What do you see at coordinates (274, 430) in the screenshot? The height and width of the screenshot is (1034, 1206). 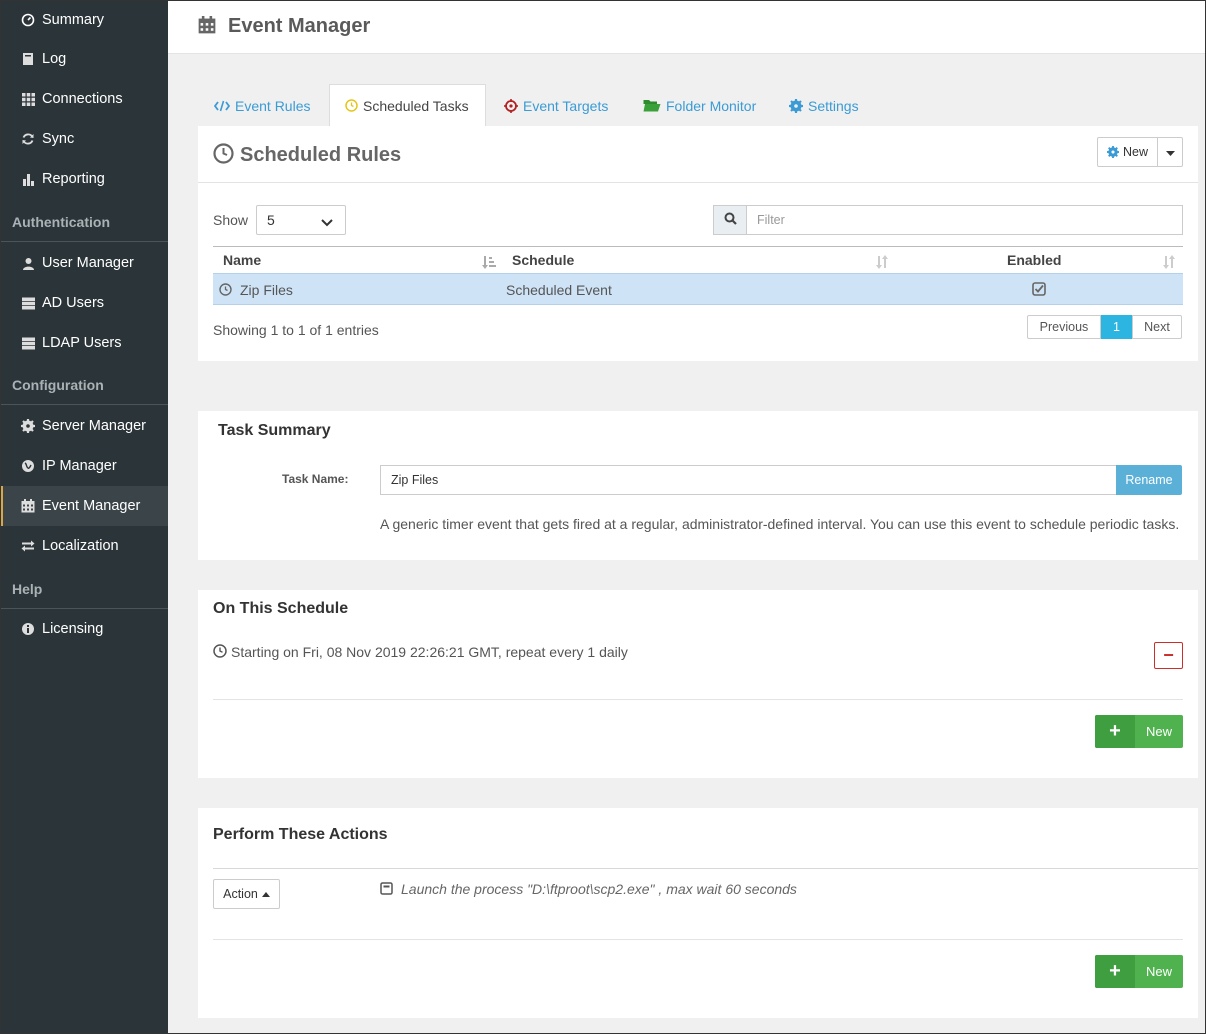 I see `panel-title: Task Summary` at bounding box center [274, 430].